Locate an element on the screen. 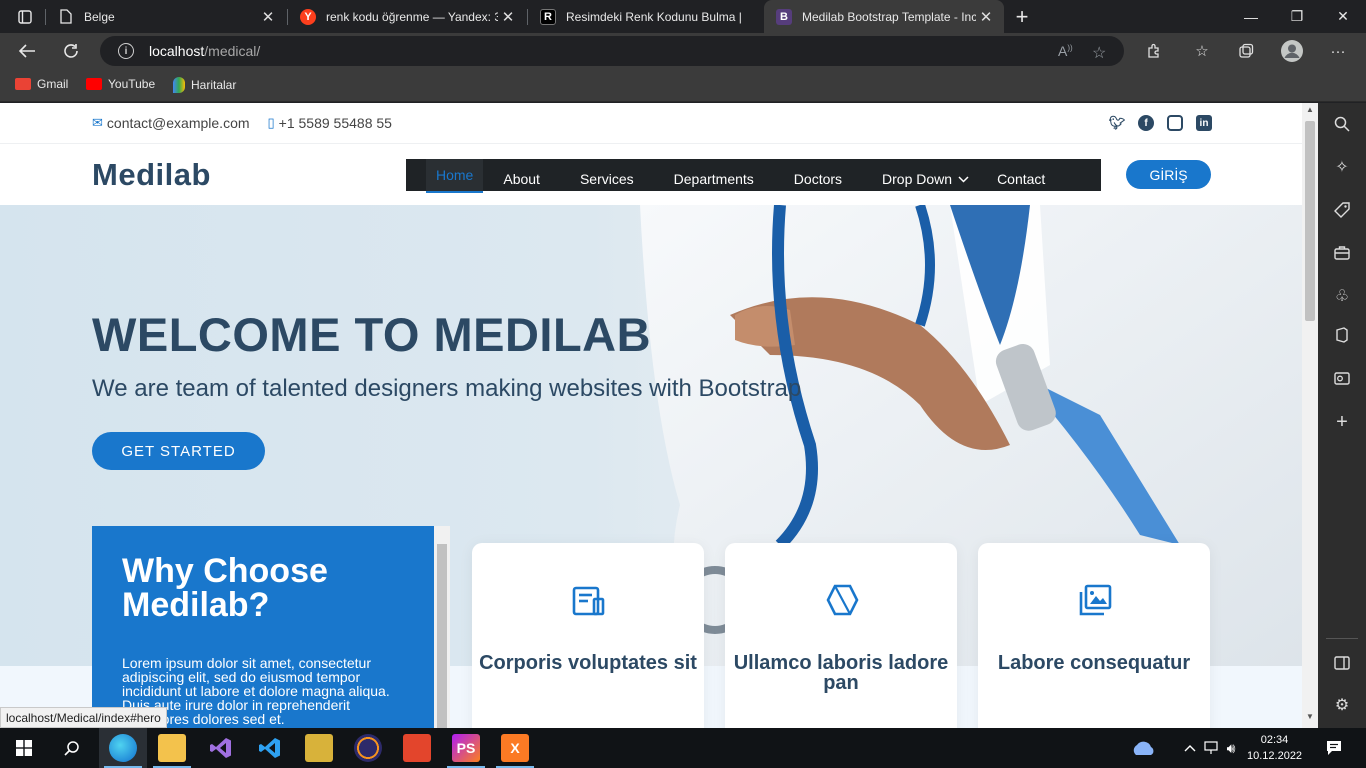 Image resolution: width=1366 pixels, height=768 pixels. why-box-scrollbar is located at coordinates (442, 627).